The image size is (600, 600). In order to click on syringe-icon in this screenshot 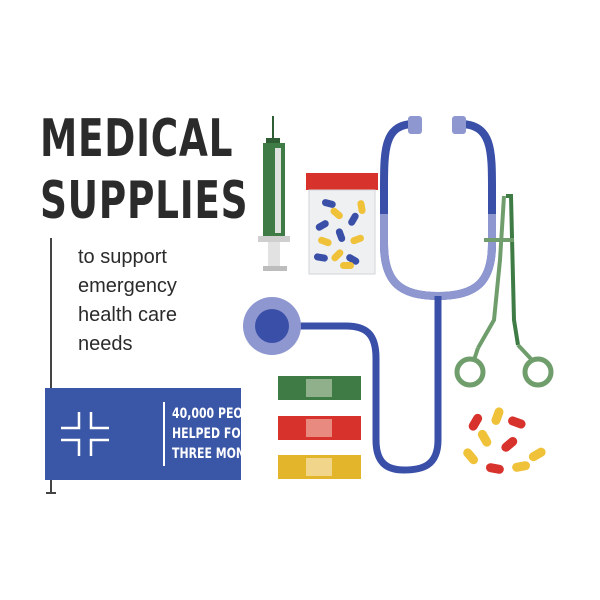, I will do `click(274, 193)`.